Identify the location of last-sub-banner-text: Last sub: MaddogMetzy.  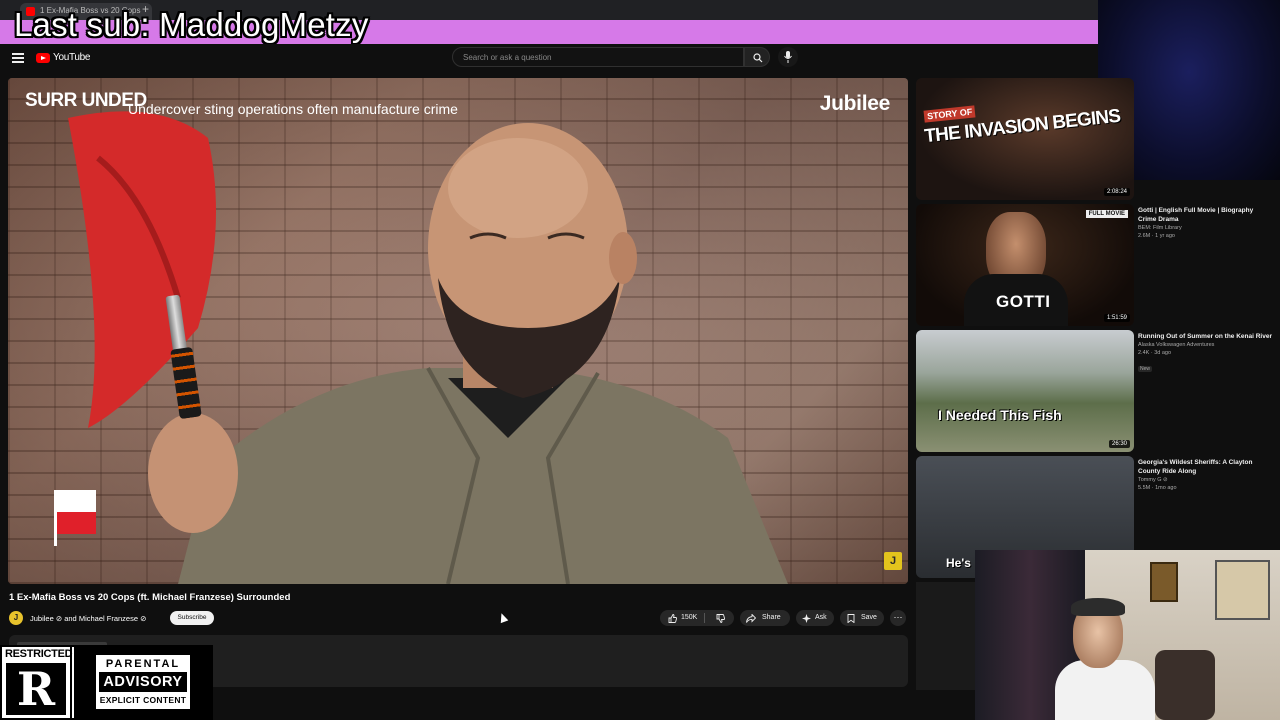
(191, 24).